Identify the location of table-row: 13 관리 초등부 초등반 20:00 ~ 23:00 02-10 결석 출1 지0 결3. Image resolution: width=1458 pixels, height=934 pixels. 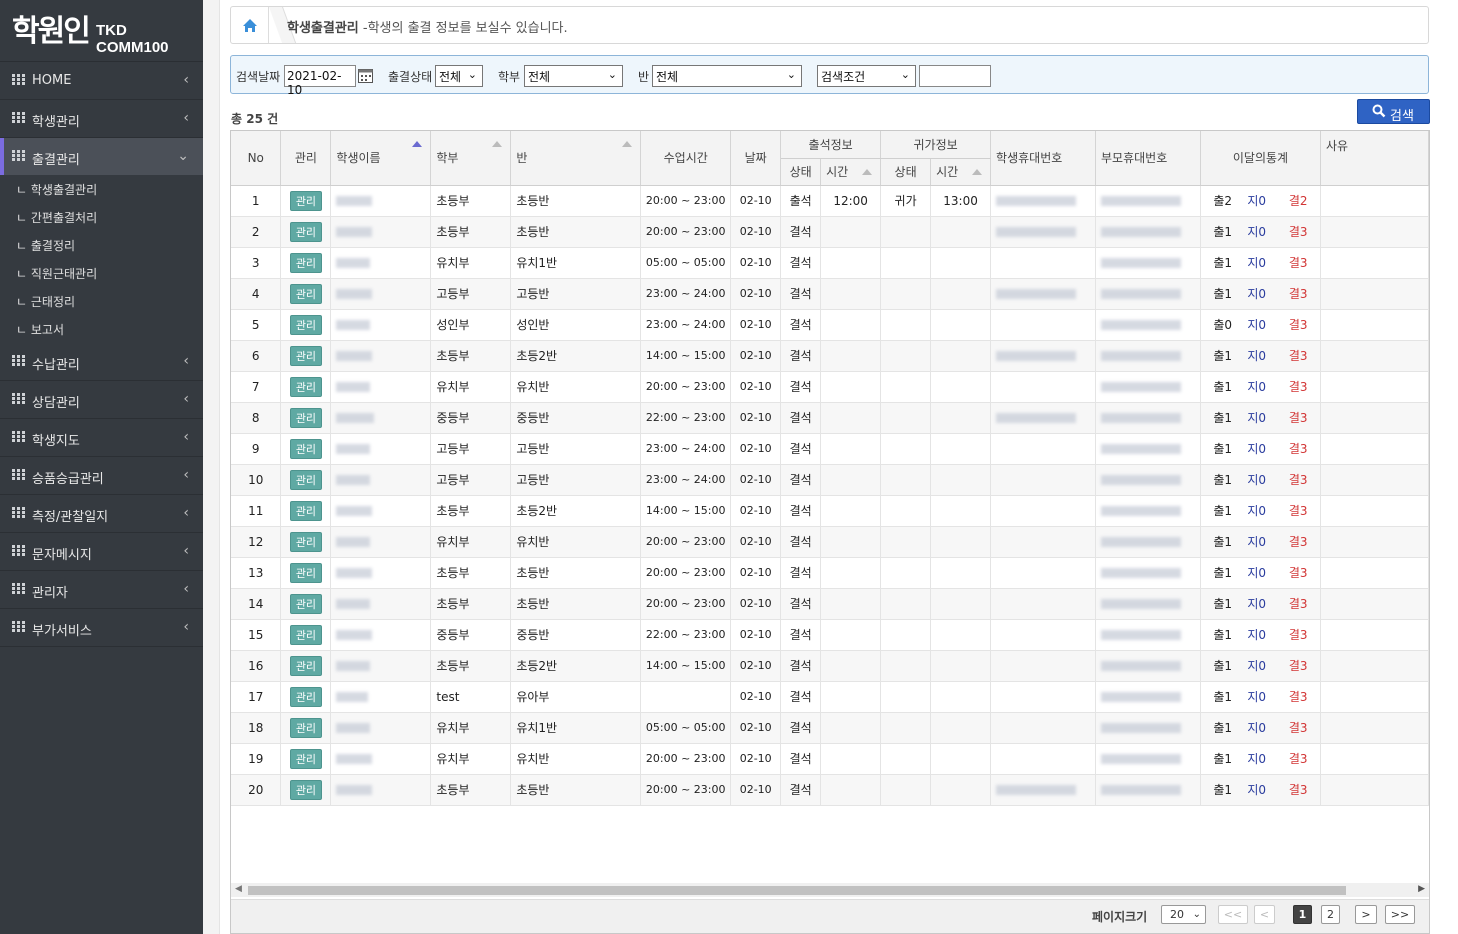
(830, 573).